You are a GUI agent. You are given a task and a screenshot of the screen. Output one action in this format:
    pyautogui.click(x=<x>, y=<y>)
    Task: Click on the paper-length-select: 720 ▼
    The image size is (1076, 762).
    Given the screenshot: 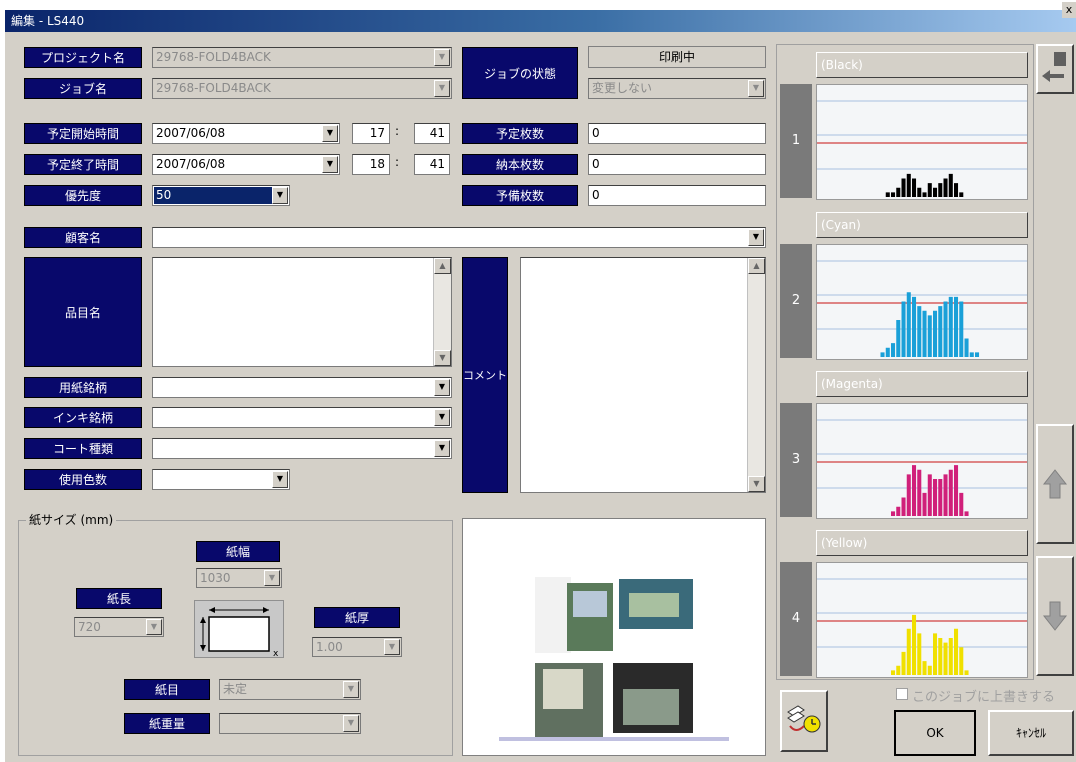 What is the action you would take?
    pyautogui.click(x=119, y=627)
    